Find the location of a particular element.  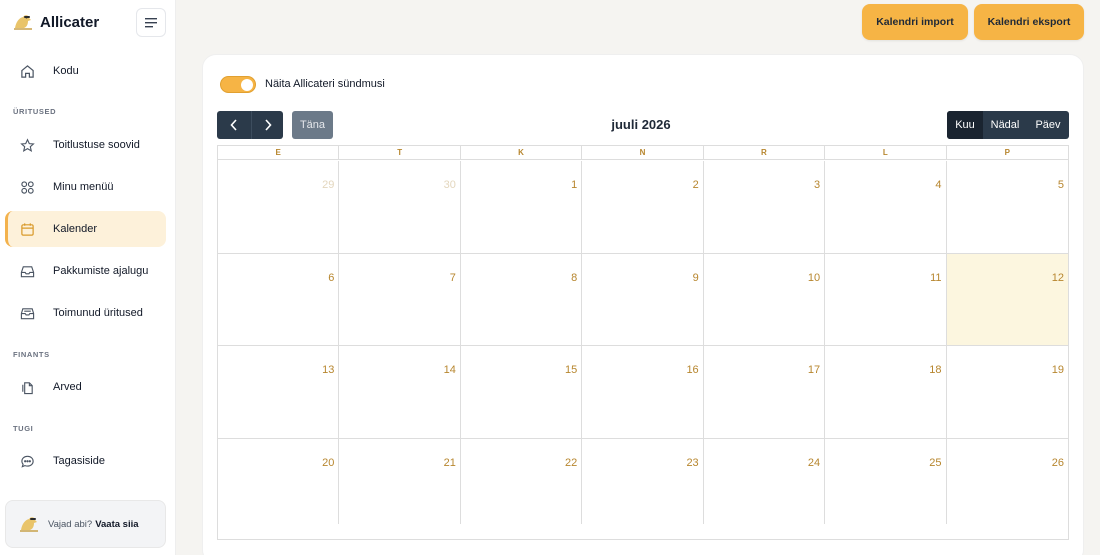

day-cell: 15 is located at coordinates (521, 392).